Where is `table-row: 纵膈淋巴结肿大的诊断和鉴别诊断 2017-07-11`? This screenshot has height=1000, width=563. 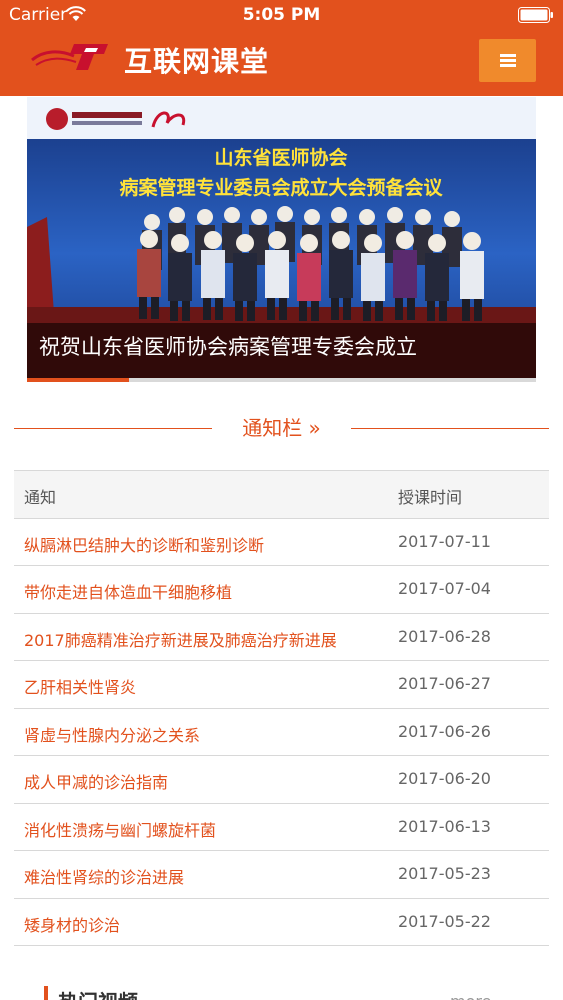
table-row: 纵膈淋巴结肿大的诊断和鉴别诊断 2017-07-11 is located at coordinates (281, 542).